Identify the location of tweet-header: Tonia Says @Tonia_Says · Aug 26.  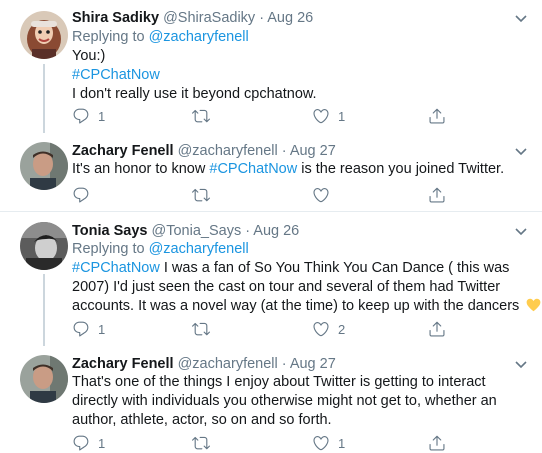
(185, 231).